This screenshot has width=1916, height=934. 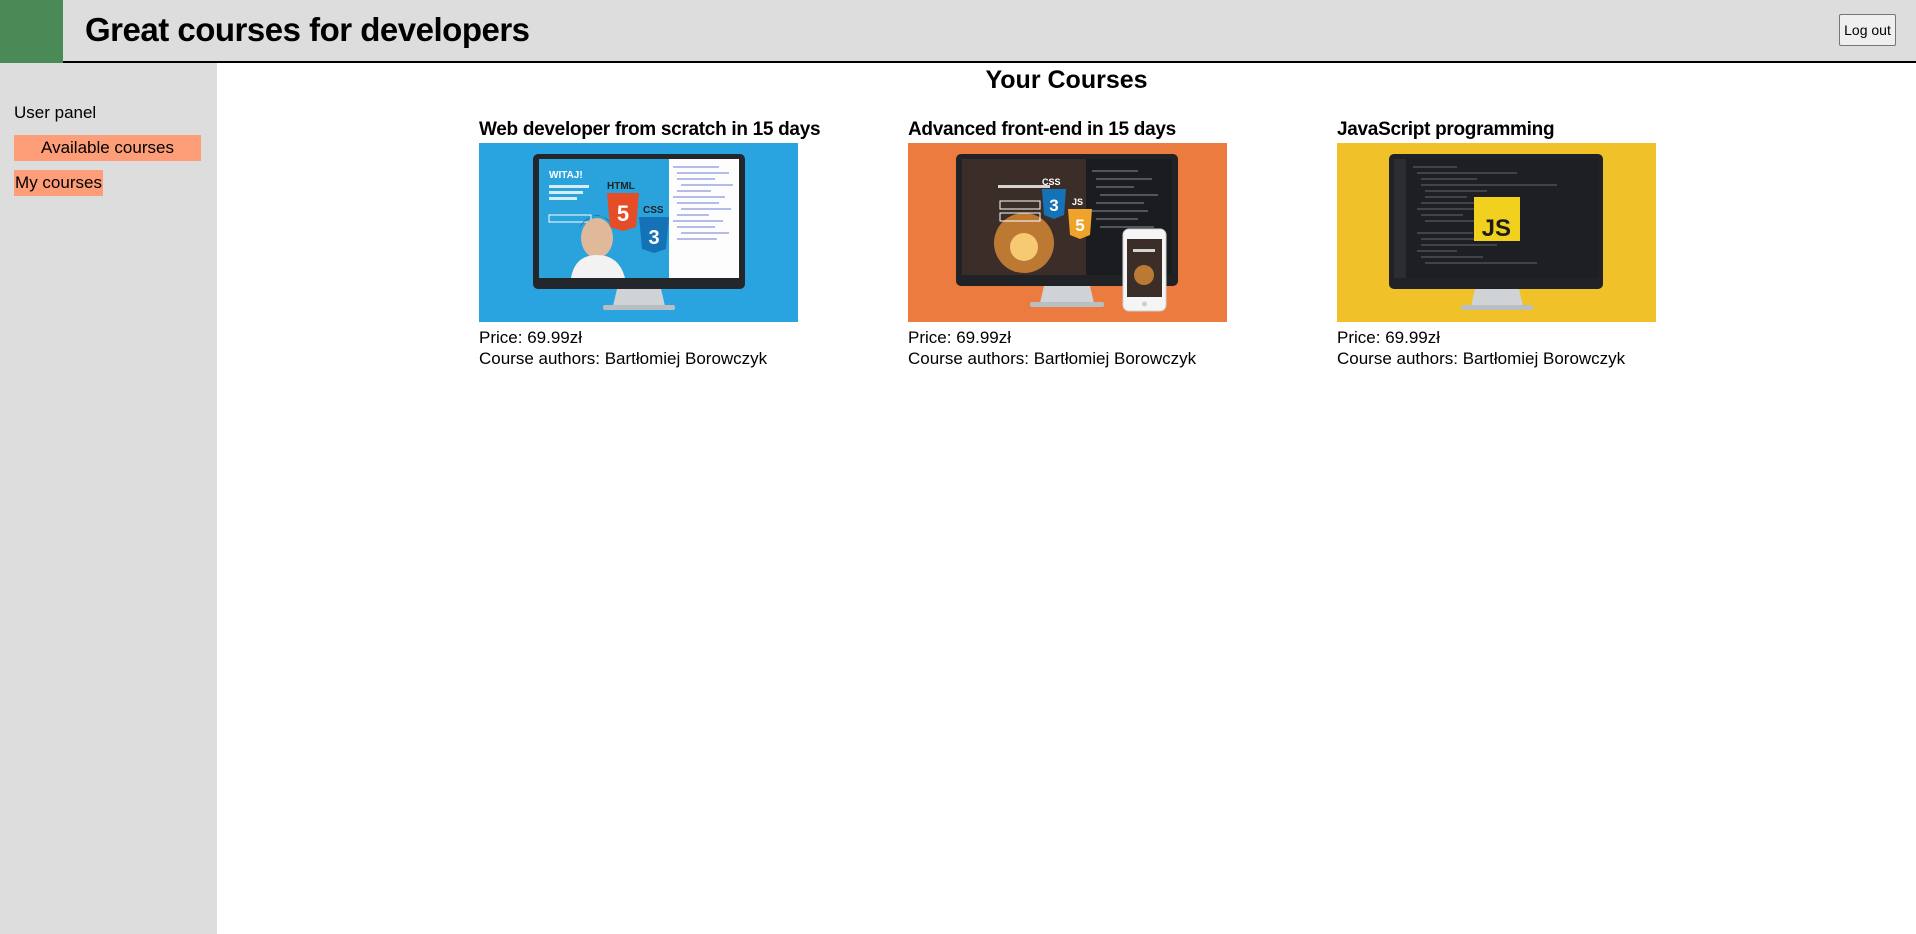 What do you see at coordinates (58, 183) in the screenshot?
I see `sidebar-item-my-courses: My courses` at bounding box center [58, 183].